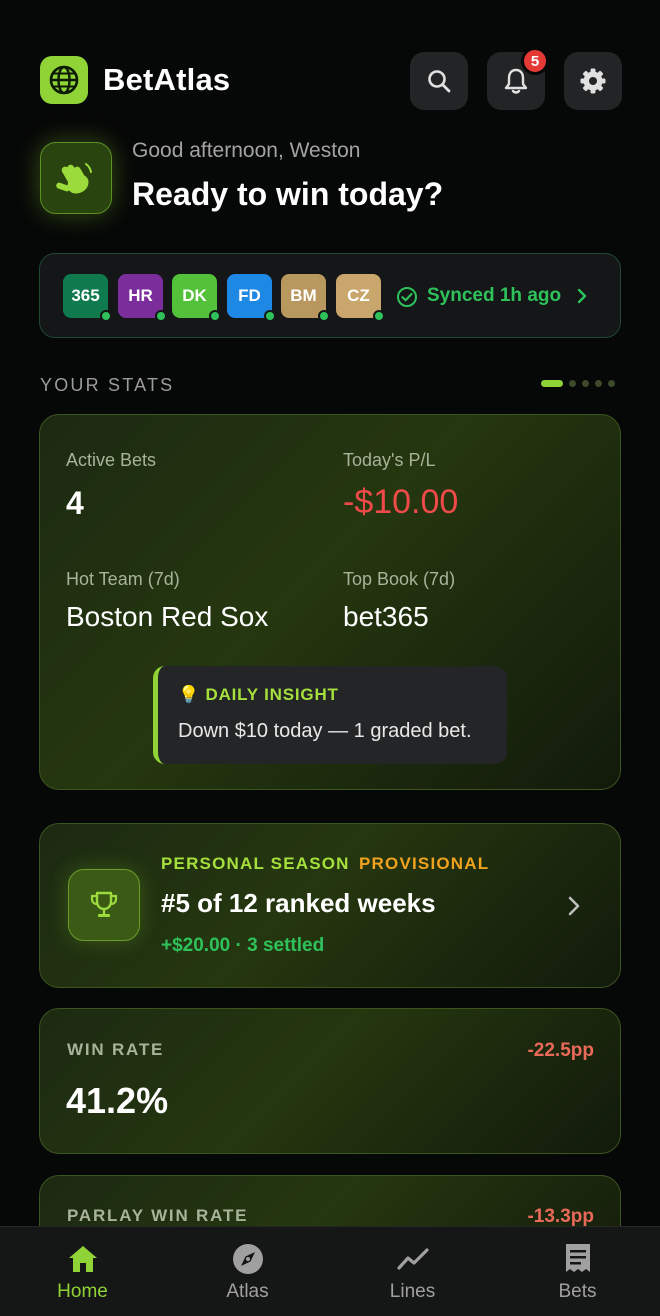 The height and width of the screenshot is (1316, 660). Describe the element at coordinates (107, 385) in the screenshot. I see `stats-section-label: YOUR STATS` at that location.